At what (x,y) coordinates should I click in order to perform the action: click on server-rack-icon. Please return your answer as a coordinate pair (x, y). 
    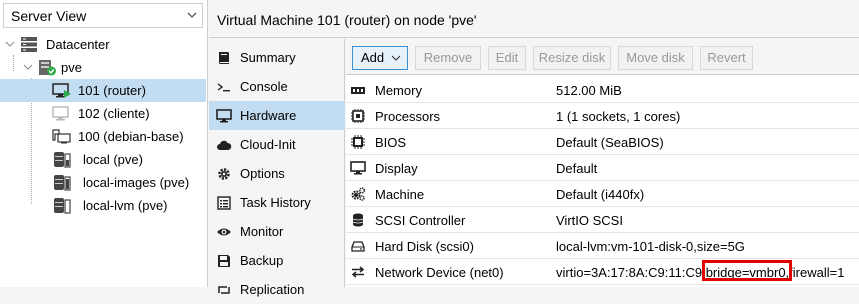
    Looking at the image, I should click on (29, 44).